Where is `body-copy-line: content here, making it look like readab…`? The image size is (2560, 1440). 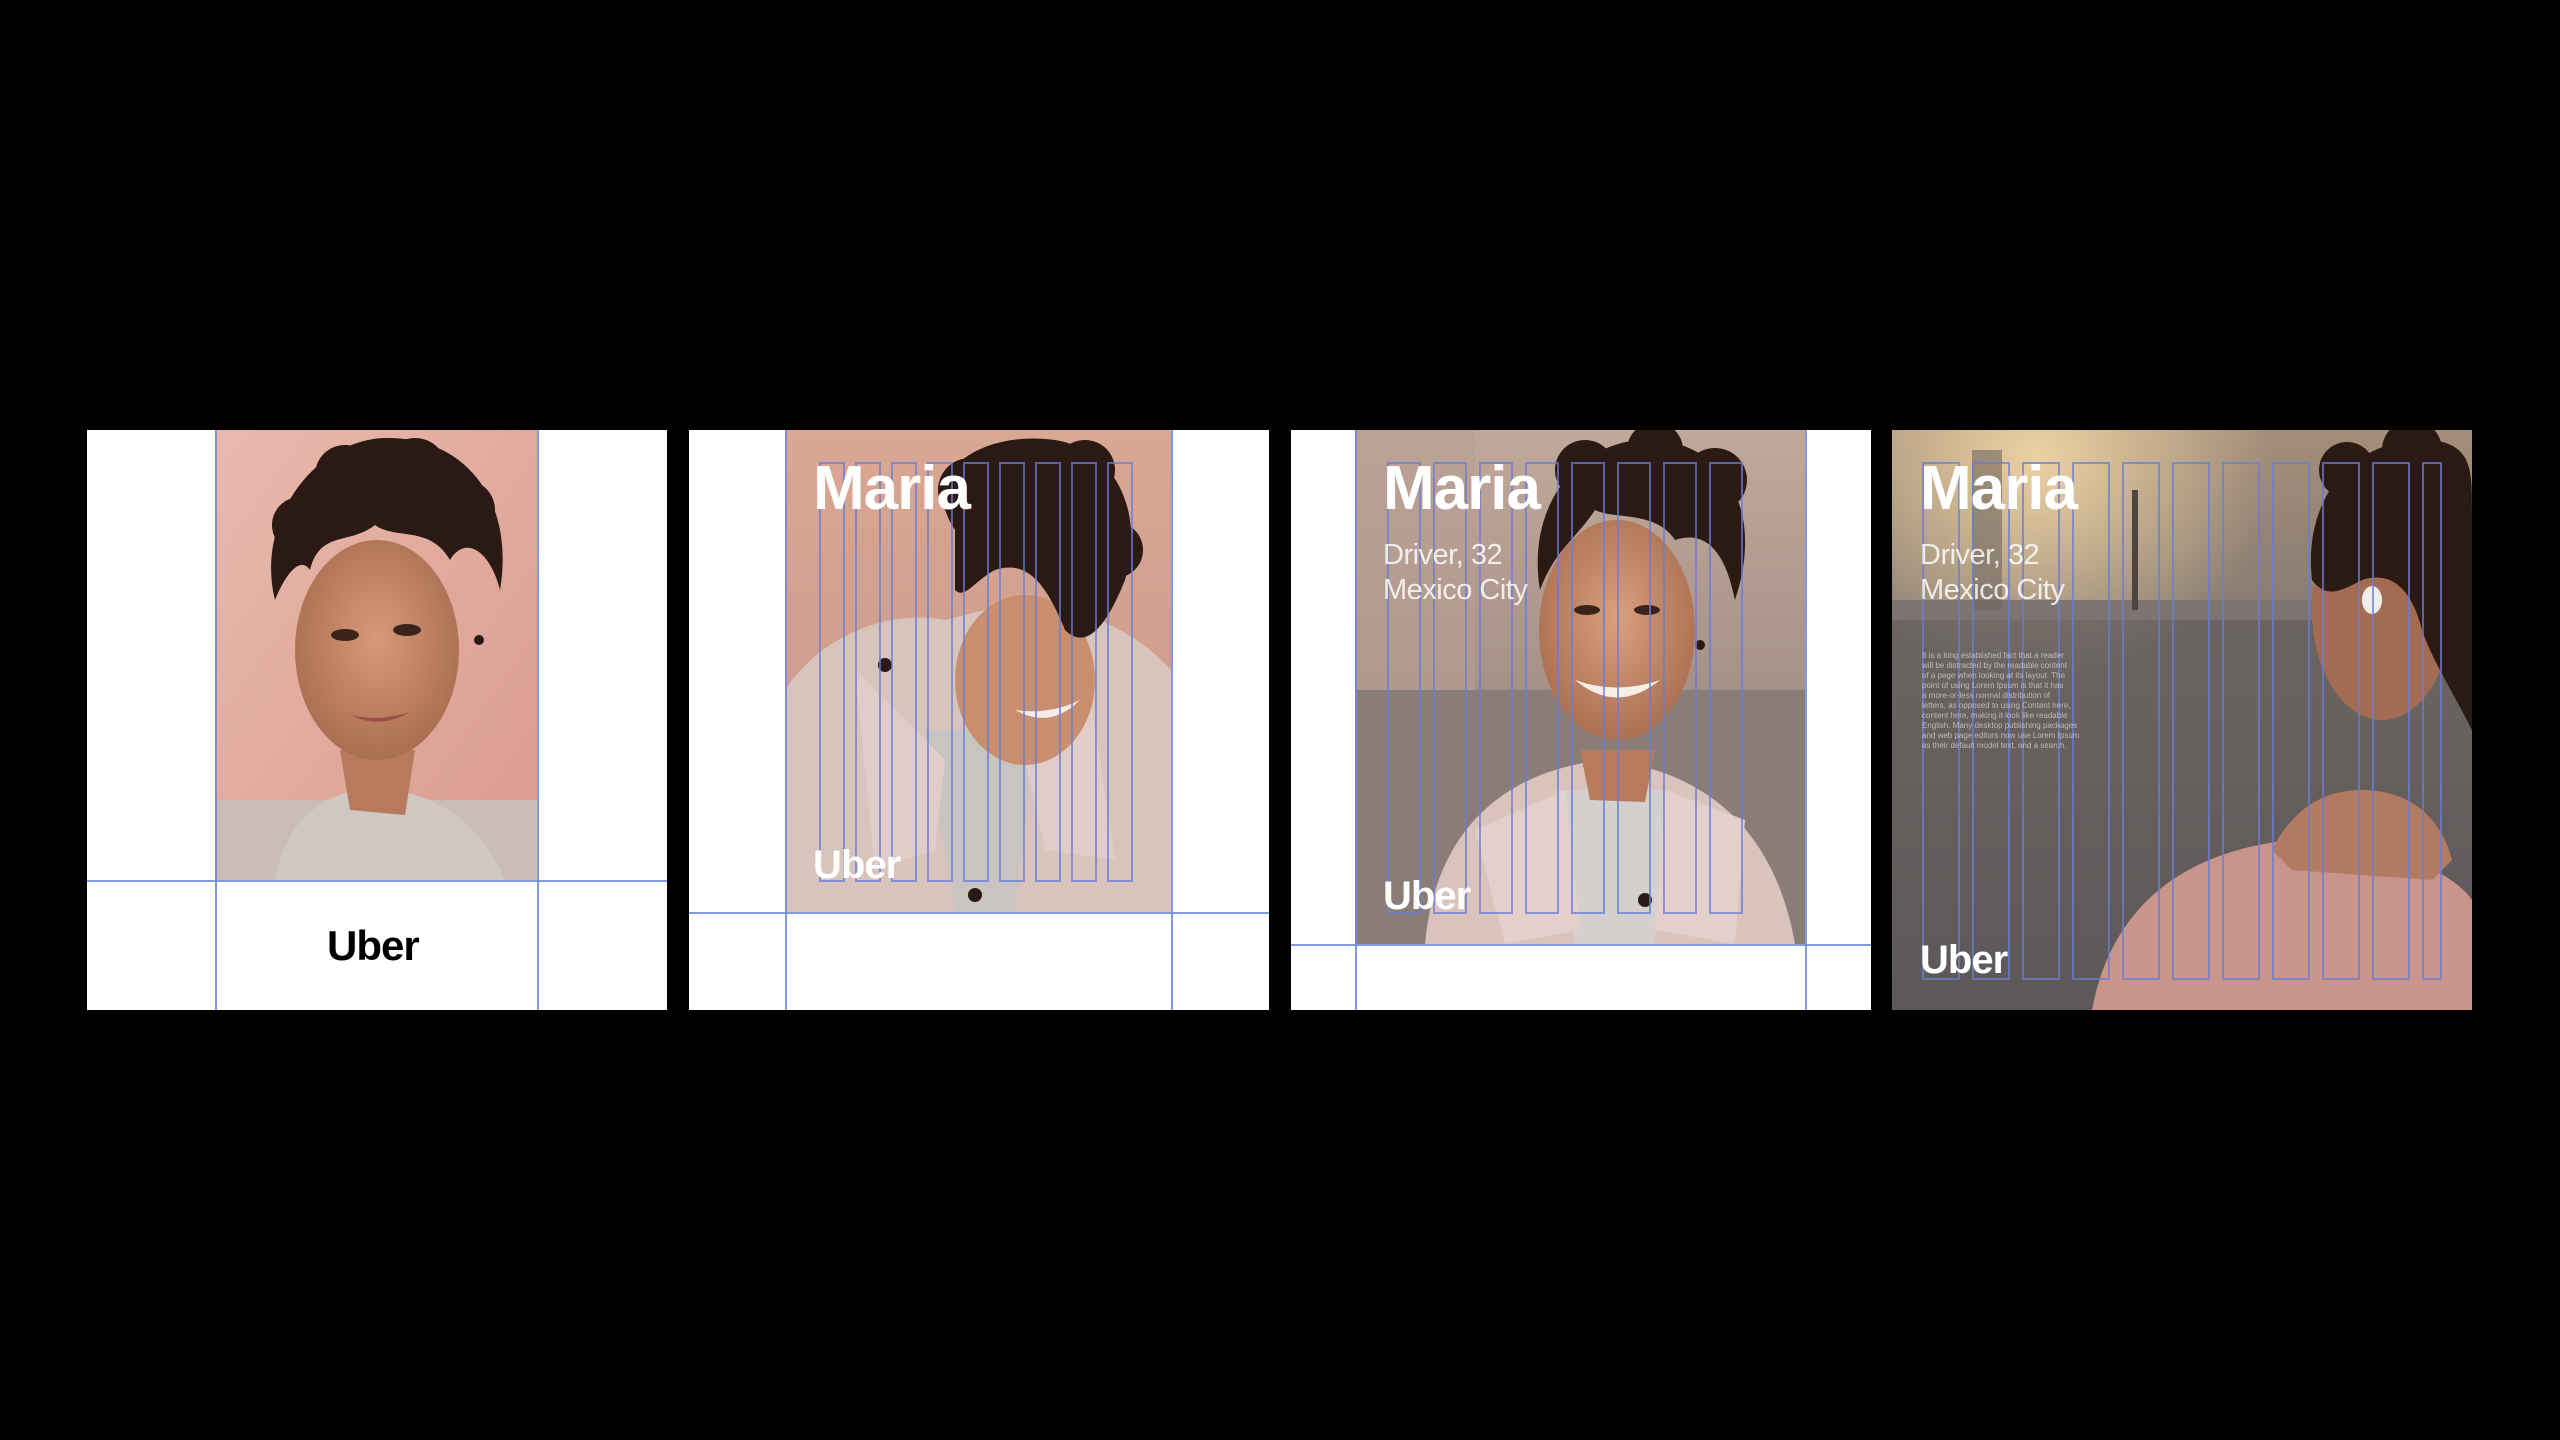 body-copy-line: content here, making it look like readab… is located at coordinates (1995, 715).